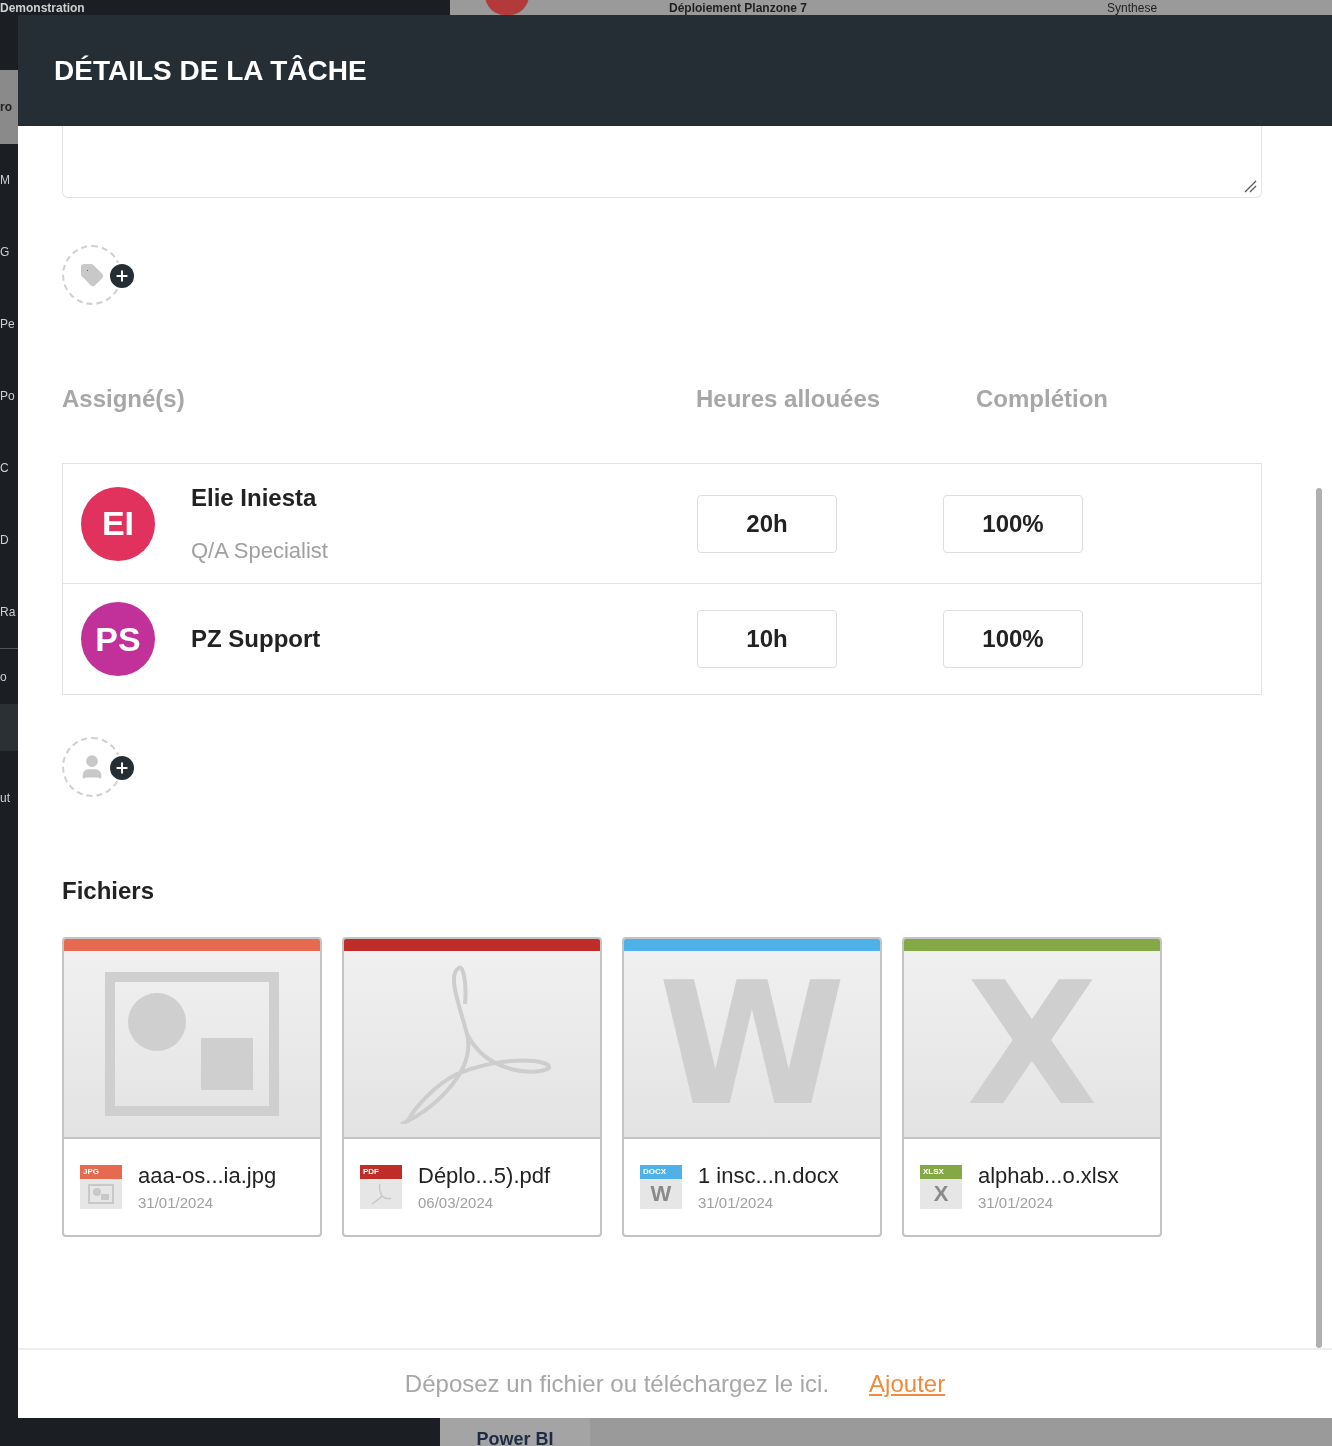  What do you see at coordinates (192, 1044) in the screenshot?
I see `image-file-icon` at bounding box center [192, 1044].